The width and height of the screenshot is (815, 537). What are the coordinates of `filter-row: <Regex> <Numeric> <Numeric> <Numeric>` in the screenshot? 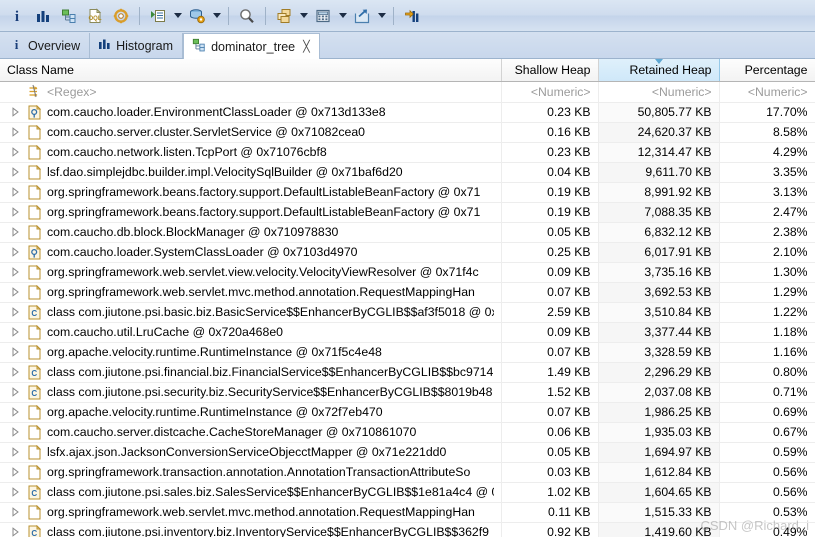 It's located at (407, 92).